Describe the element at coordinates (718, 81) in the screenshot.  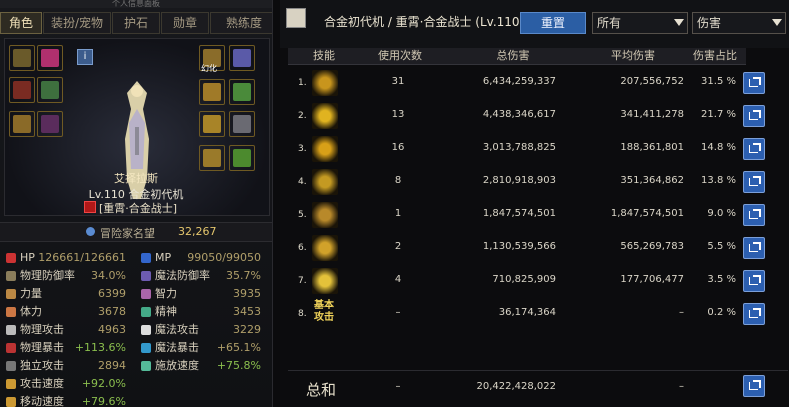
I see `row-damage-share: 31.5 %` at that location.